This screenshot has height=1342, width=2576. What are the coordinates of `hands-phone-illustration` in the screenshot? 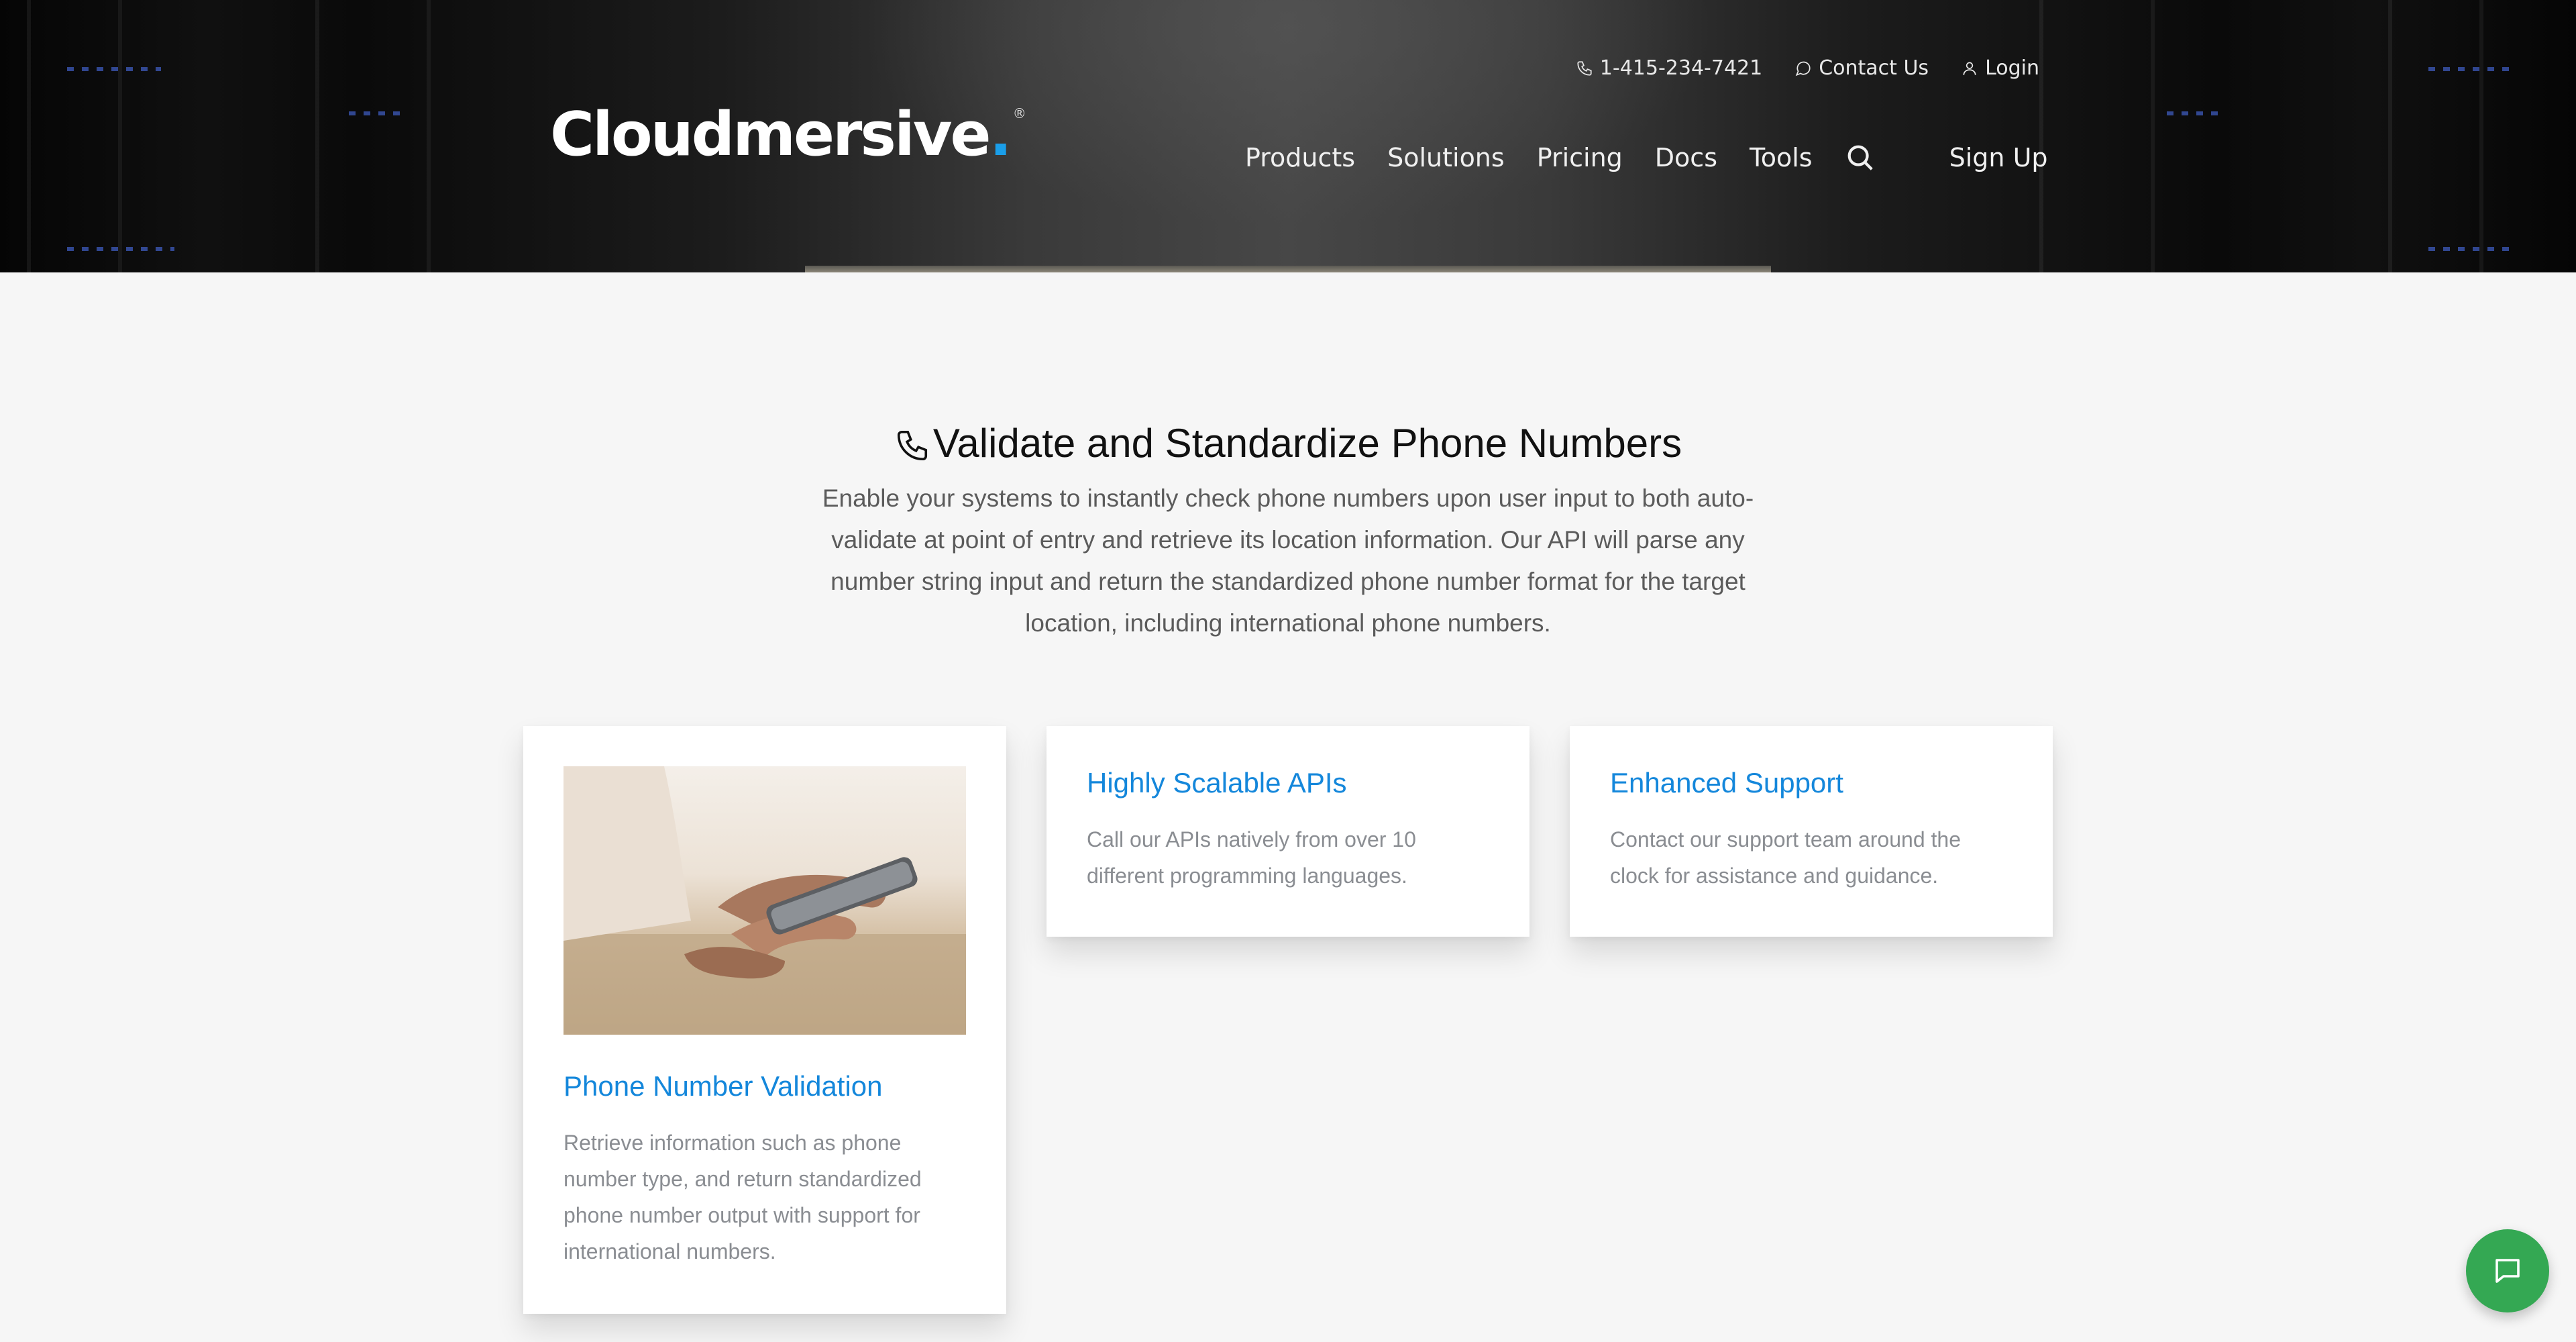 It's located at (765, 900).